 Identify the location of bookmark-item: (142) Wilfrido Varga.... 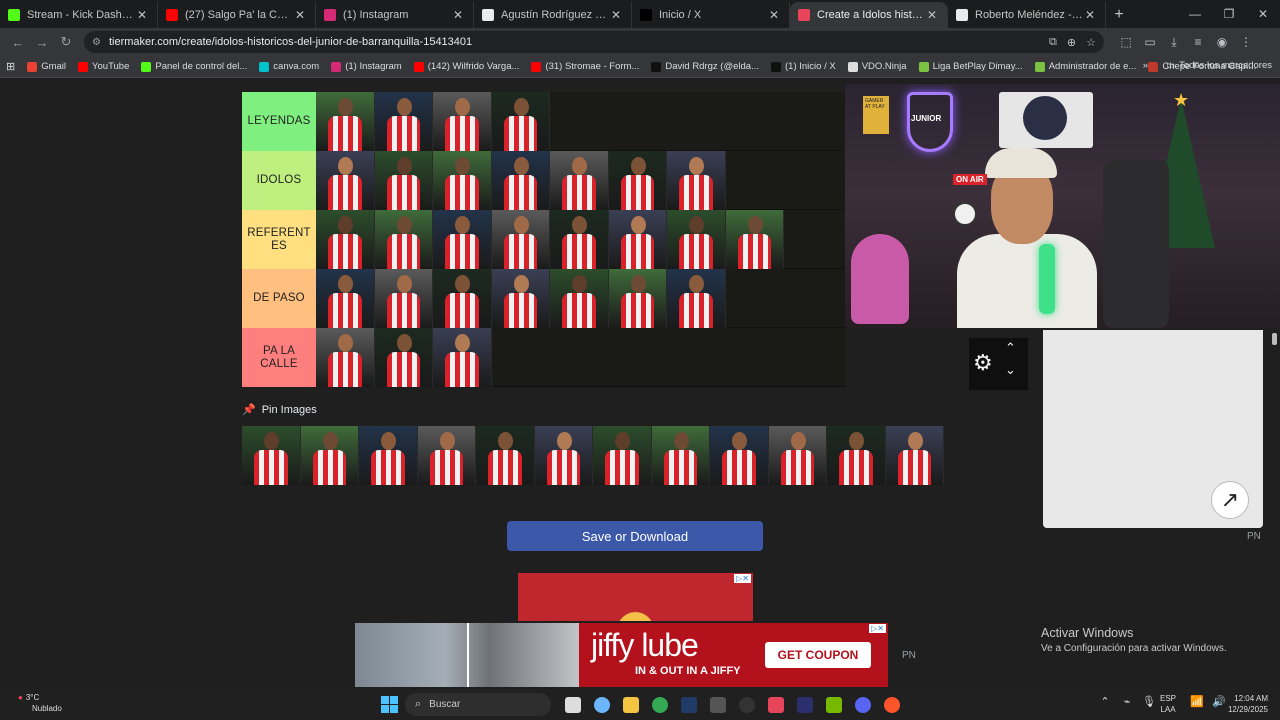
(466, 66).